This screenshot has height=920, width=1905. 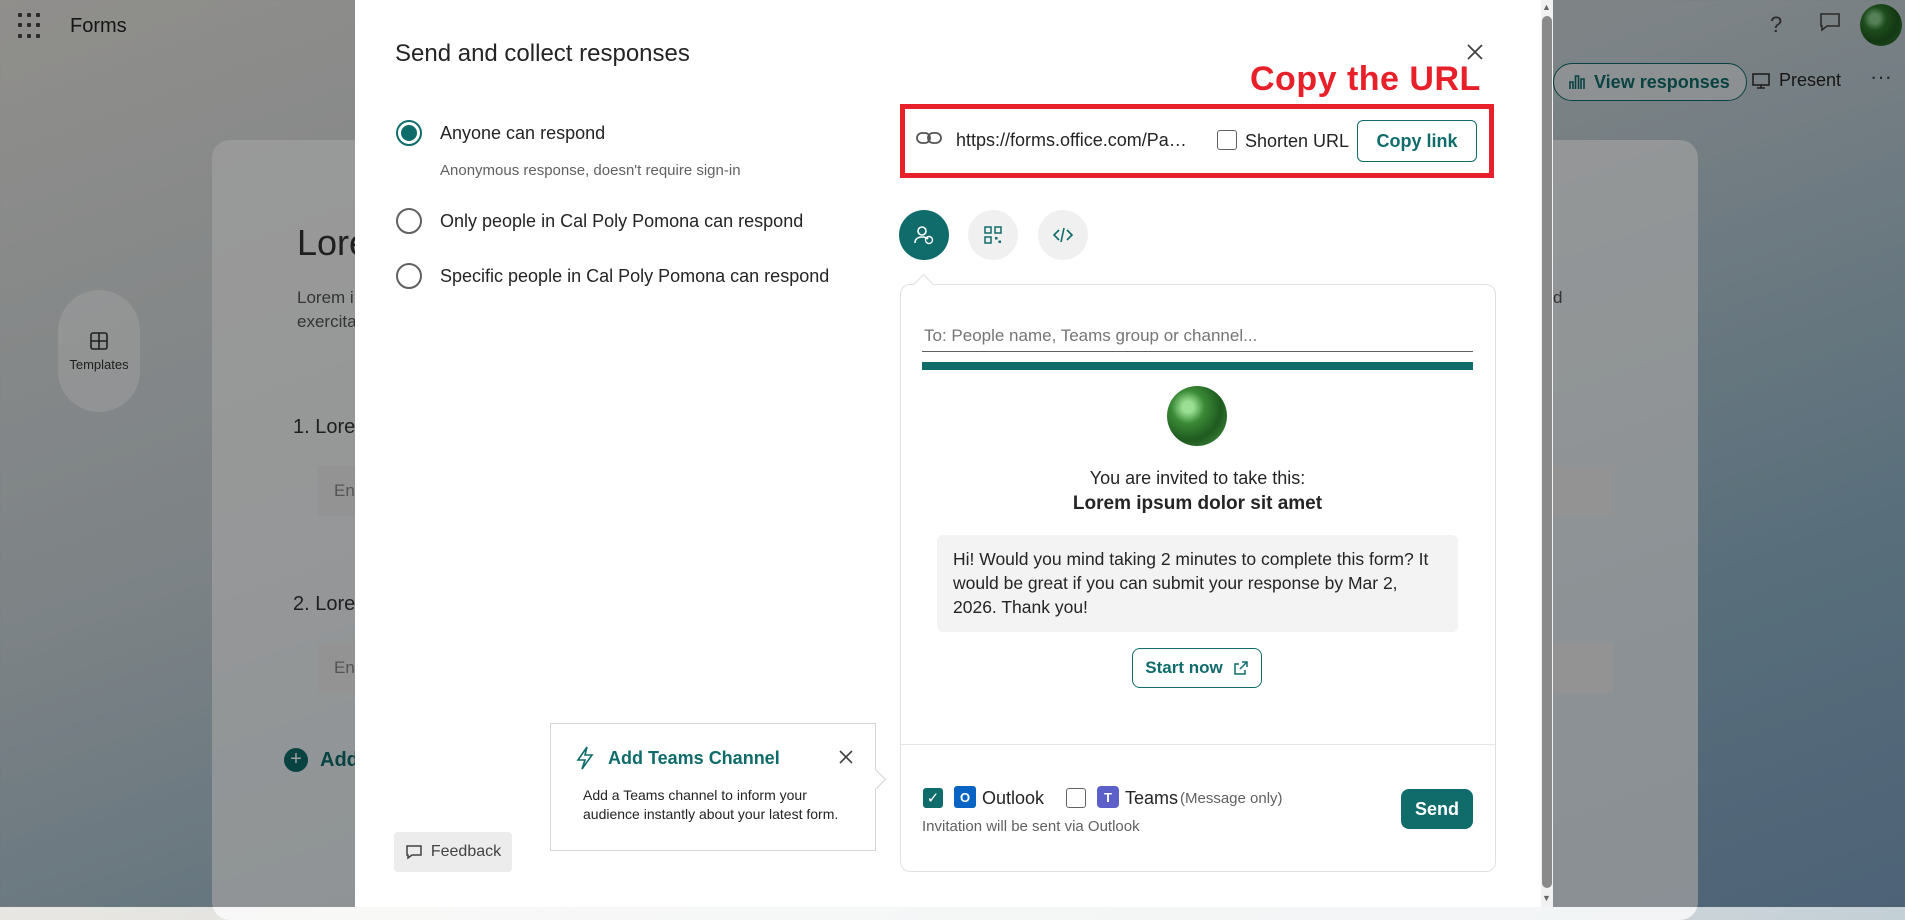 What do you see at coordinates (414, 852) in the screenshot?
I see `comment-icon` at bounding box center [414, 852].